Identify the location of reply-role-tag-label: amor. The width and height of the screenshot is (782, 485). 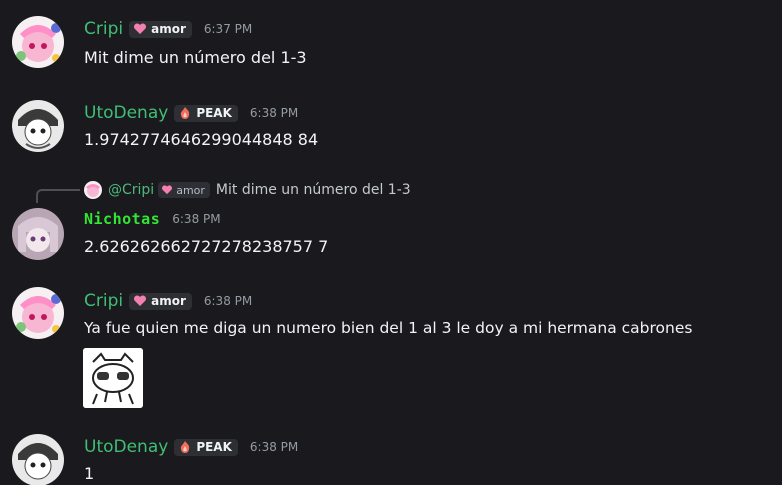
(190, 190).